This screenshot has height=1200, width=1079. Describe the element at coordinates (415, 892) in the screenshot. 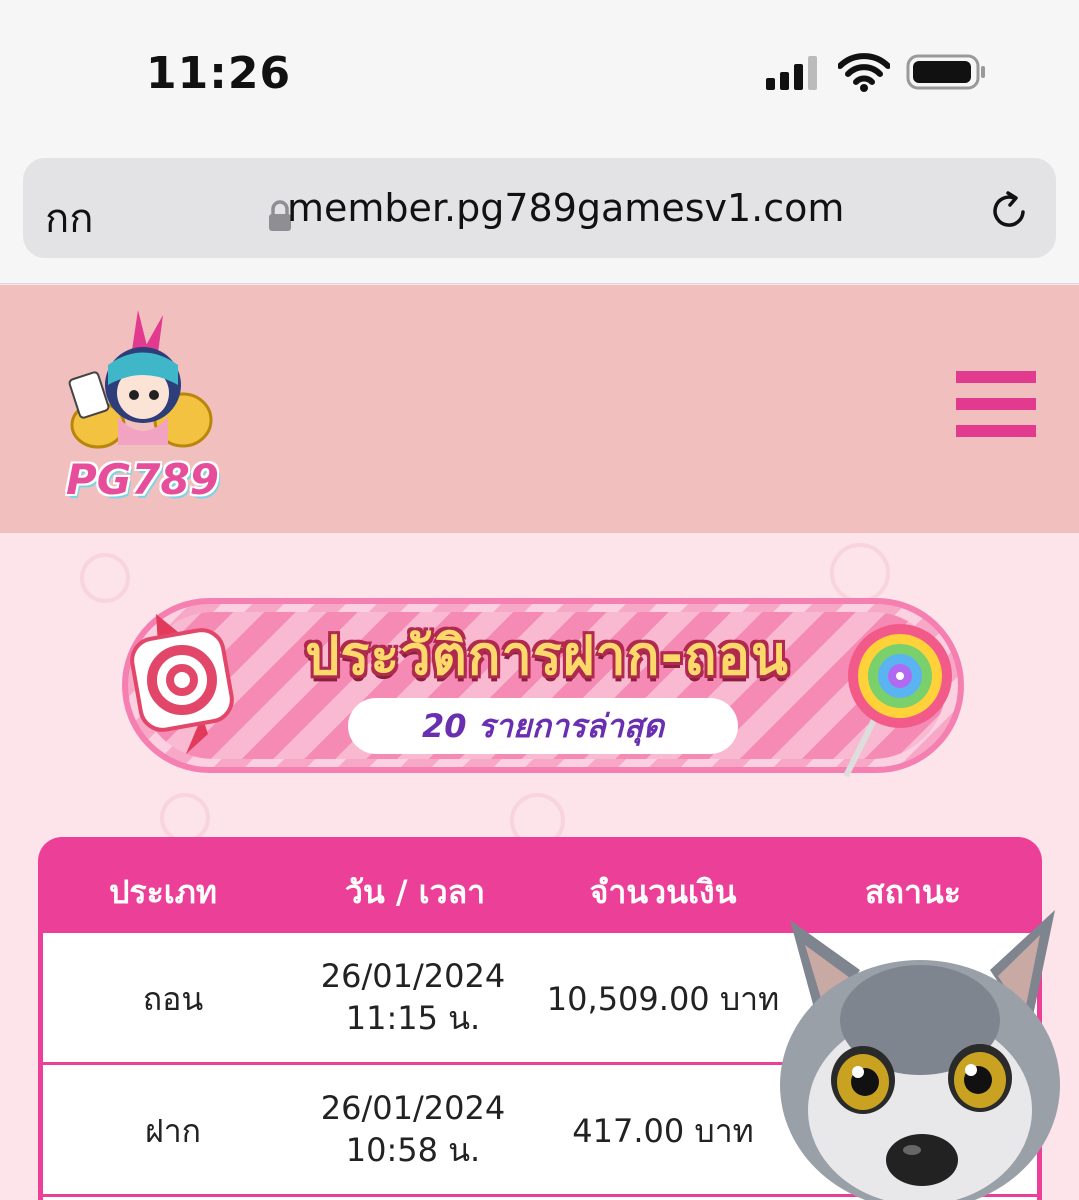

I see `column-header-datetime: วัน / เวลา` at that location.